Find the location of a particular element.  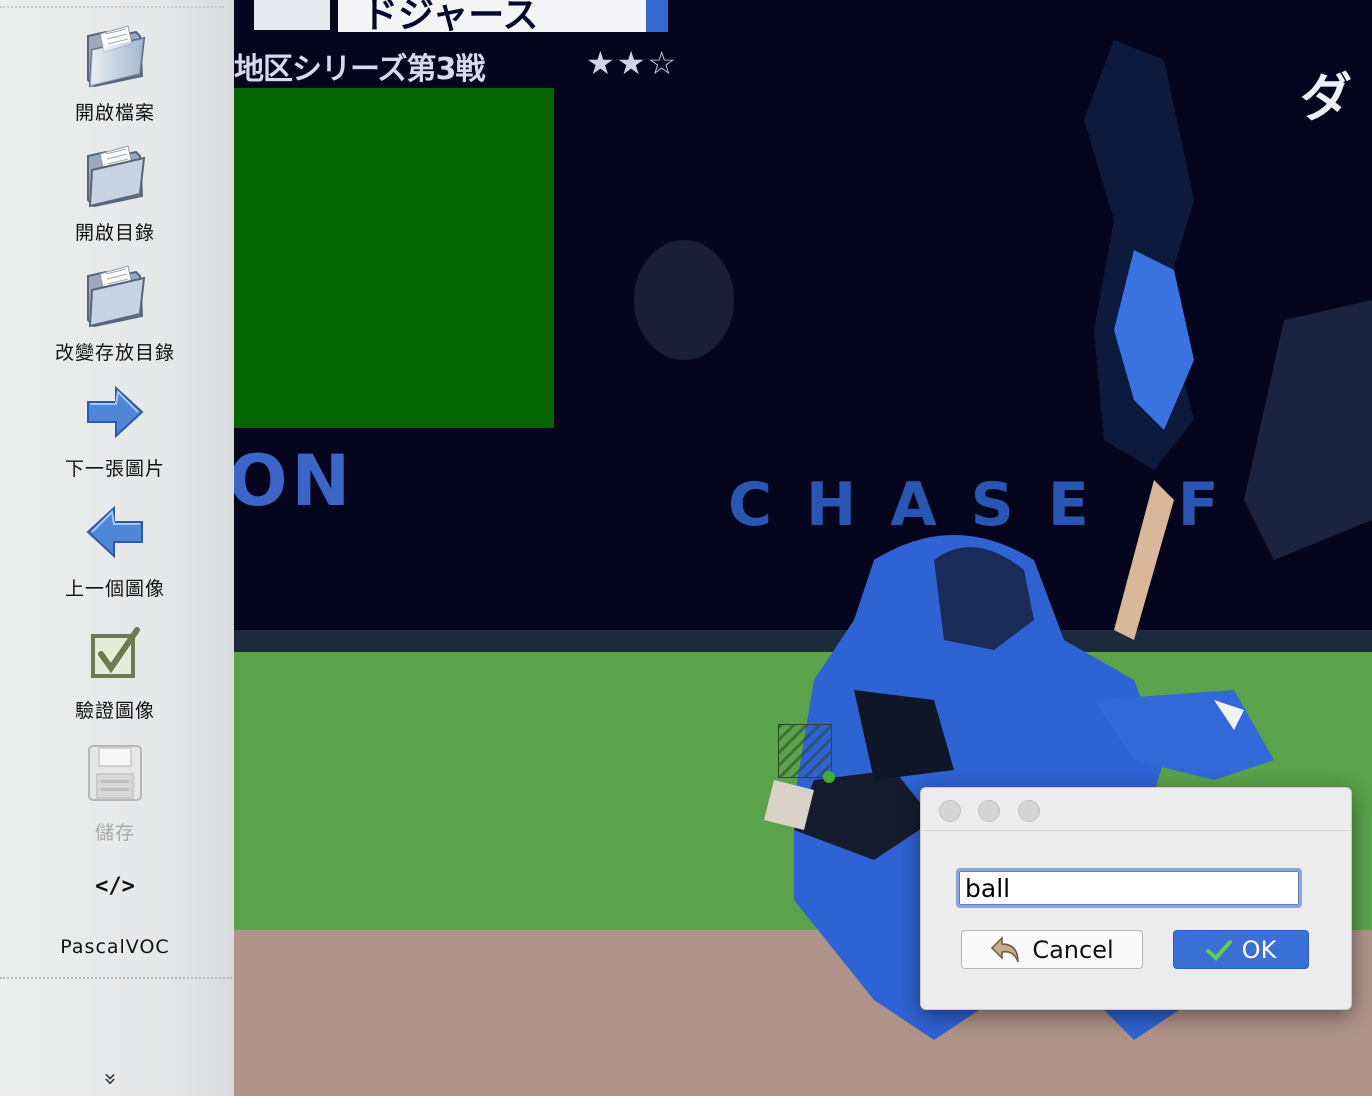

verify-image-button: 驗證圖像 is located at coordinates (115, 671).